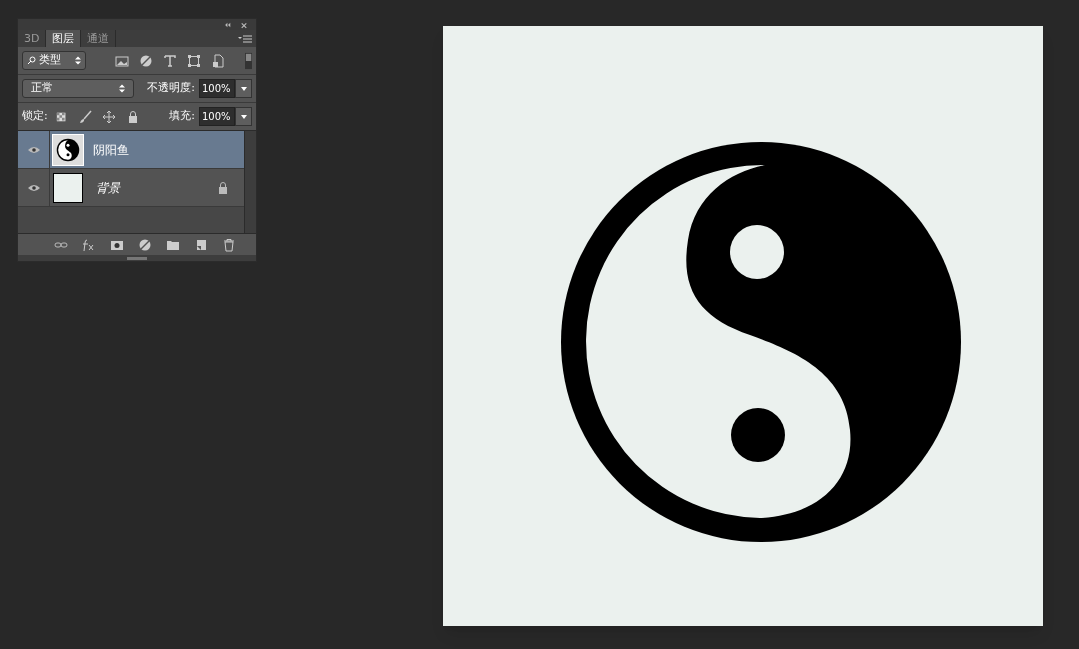  What do you see at coordinates (42, 88) in the screenshot?
I see `blend-mode-value: 正常` at bounding box center [42, 88].